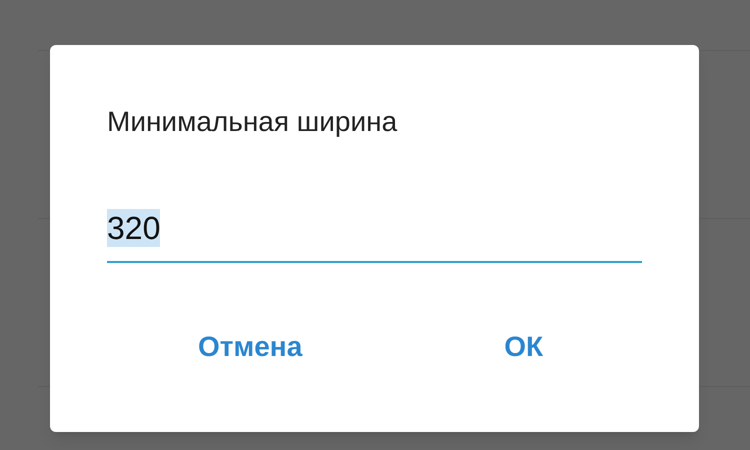 Image resolution: width=750 pixels, height=450 pixels. Describe the element at coordinates (524, 347) in the screenshot. I see `ok-button: ОК` at that location.